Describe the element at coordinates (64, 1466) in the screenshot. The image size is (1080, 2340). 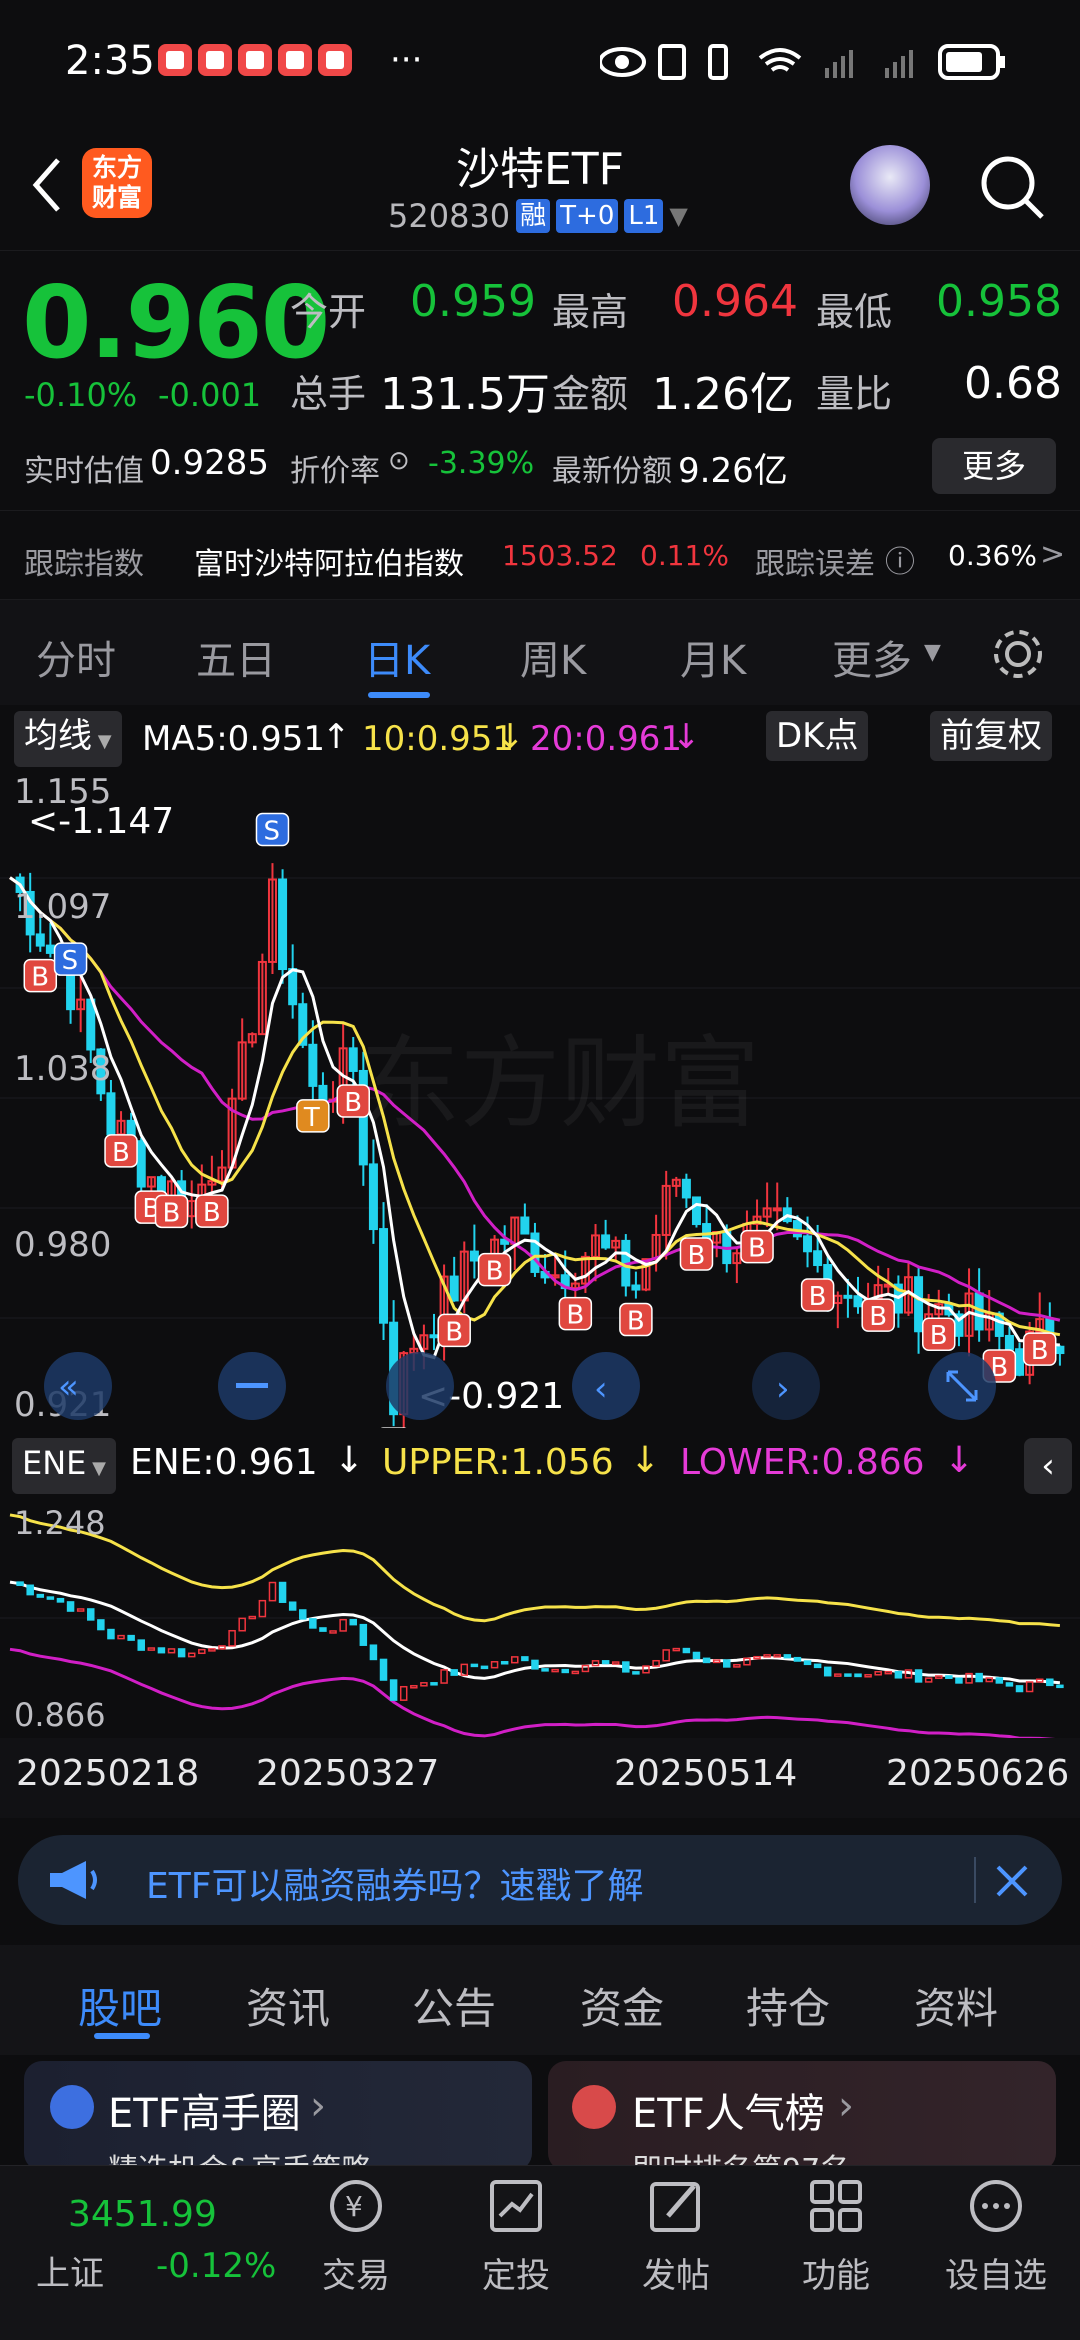
I see `ene-selector: ENE ▼` at that location.